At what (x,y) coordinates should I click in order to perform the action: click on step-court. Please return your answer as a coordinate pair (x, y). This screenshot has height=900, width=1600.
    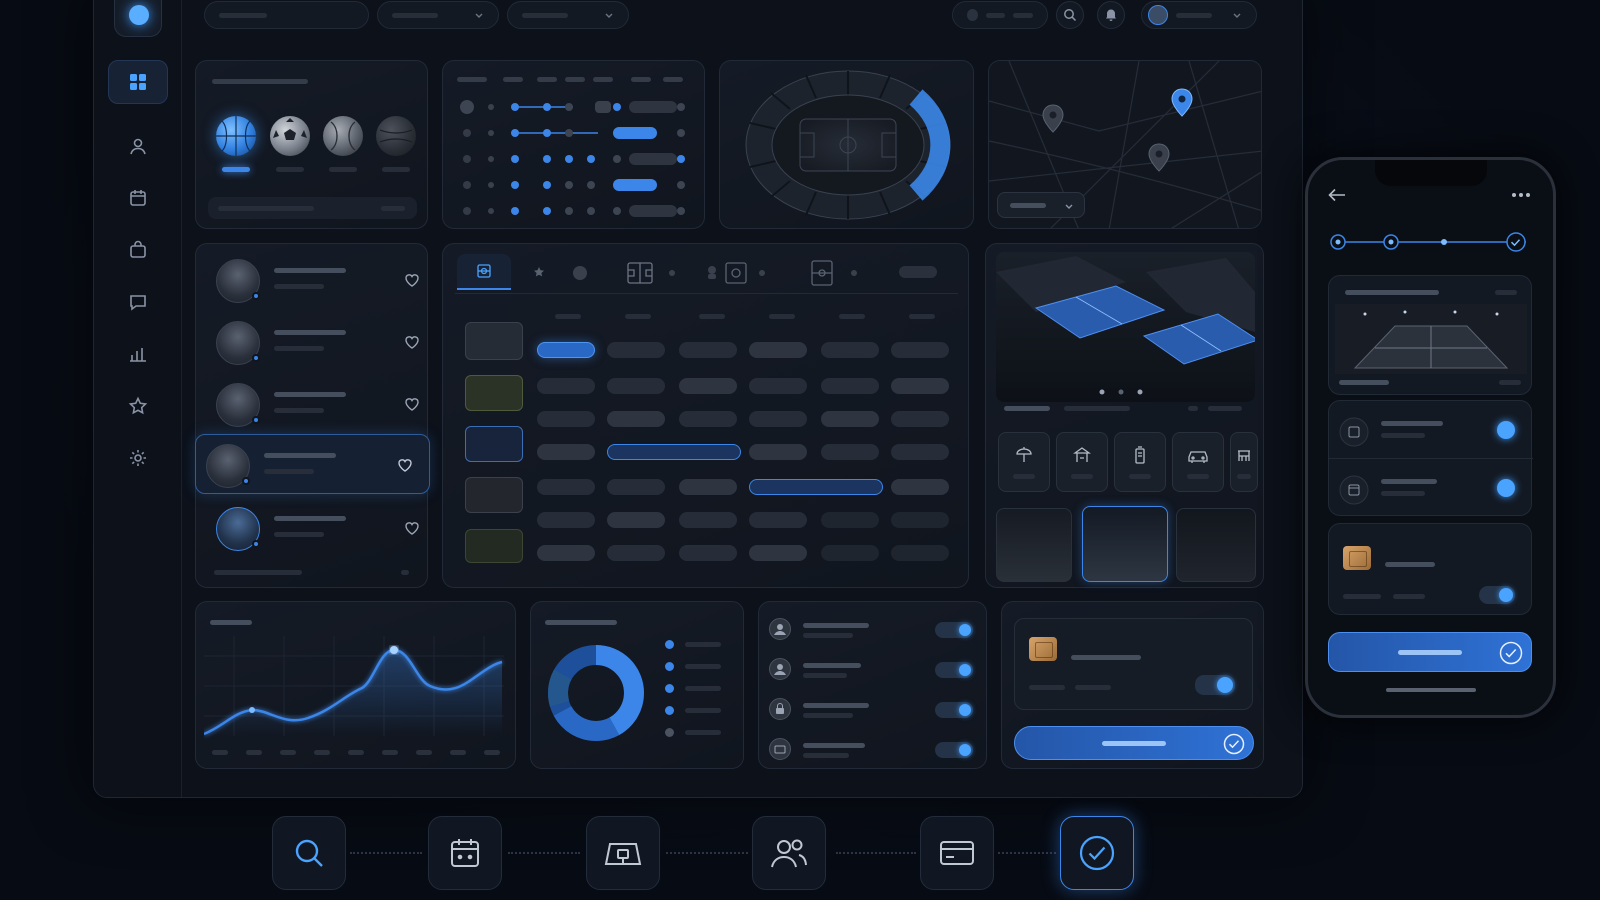
    Looking at the image, I should click on (623, 853).